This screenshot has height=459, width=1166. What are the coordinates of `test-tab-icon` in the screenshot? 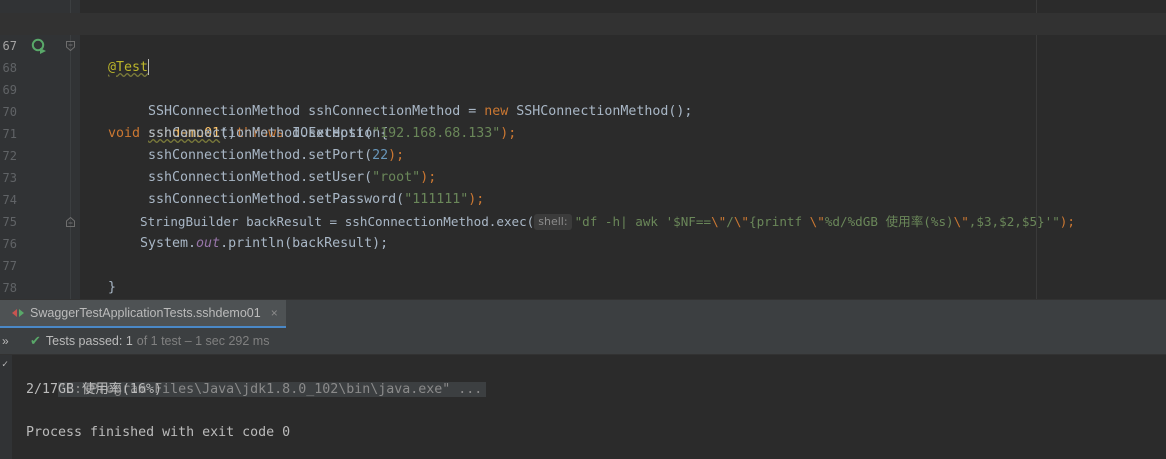 It's located at (18, 313).